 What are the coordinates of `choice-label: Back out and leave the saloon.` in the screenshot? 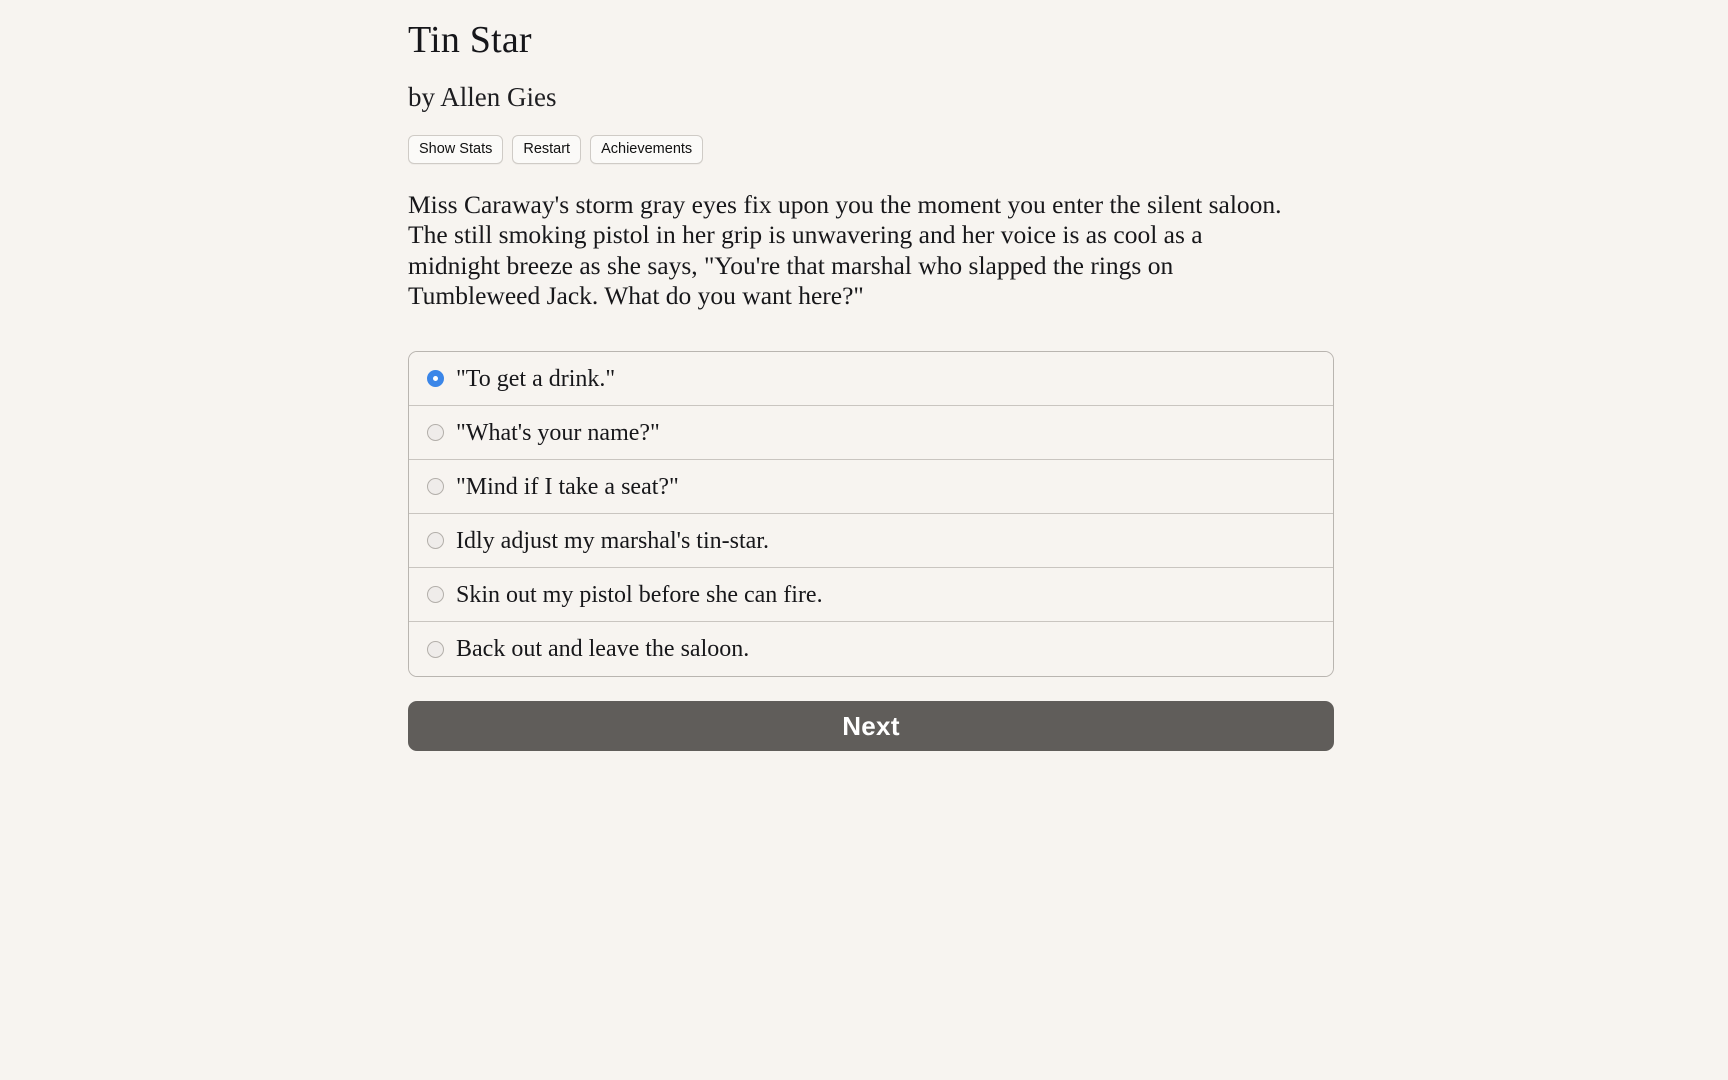 It's located at (603, 649).